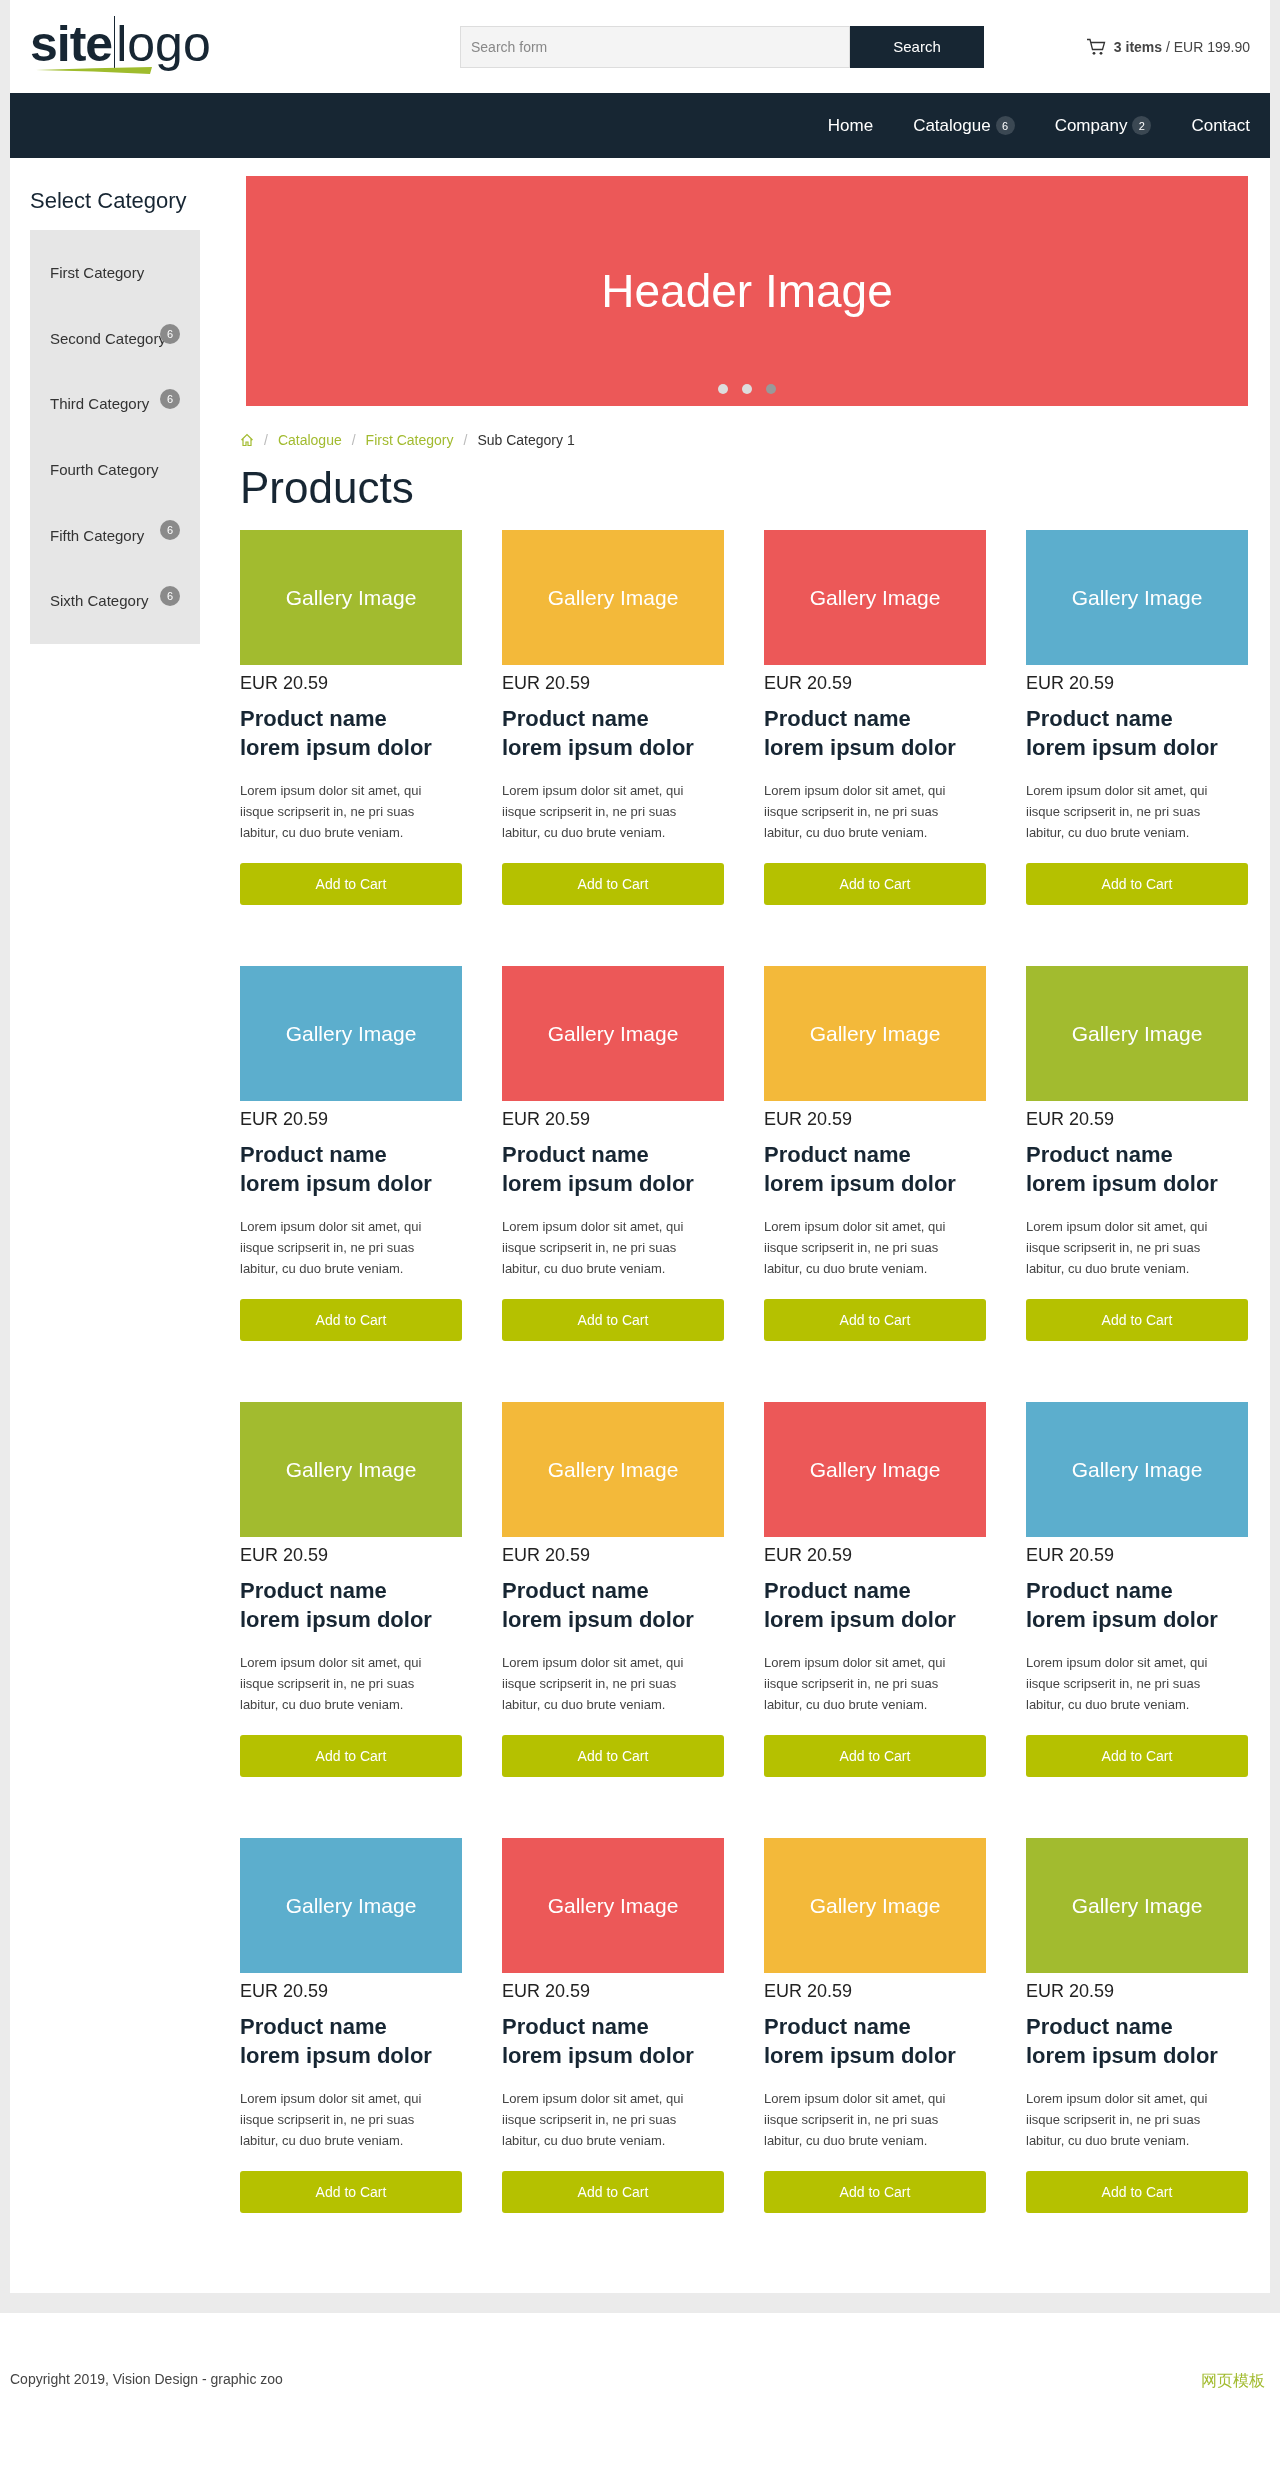 This screenshot has height=2480, width=1280. I want to click on nav-link: Catalogue 6, so click(964, 125).